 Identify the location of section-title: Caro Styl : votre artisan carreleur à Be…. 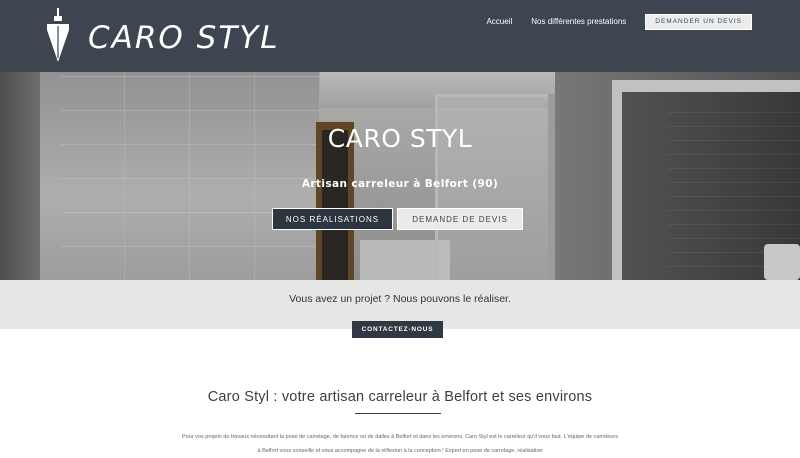
(400, 397).